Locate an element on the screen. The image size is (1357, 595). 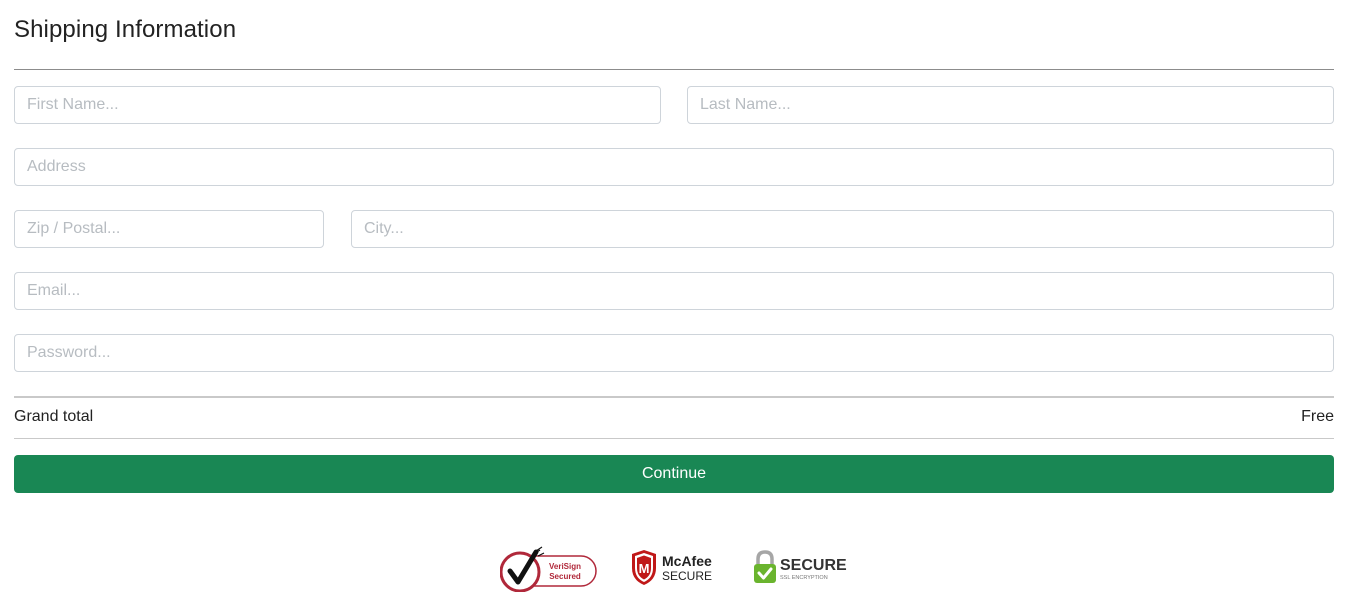
verisign-line2: Secured is located at coordinates (565, 576).